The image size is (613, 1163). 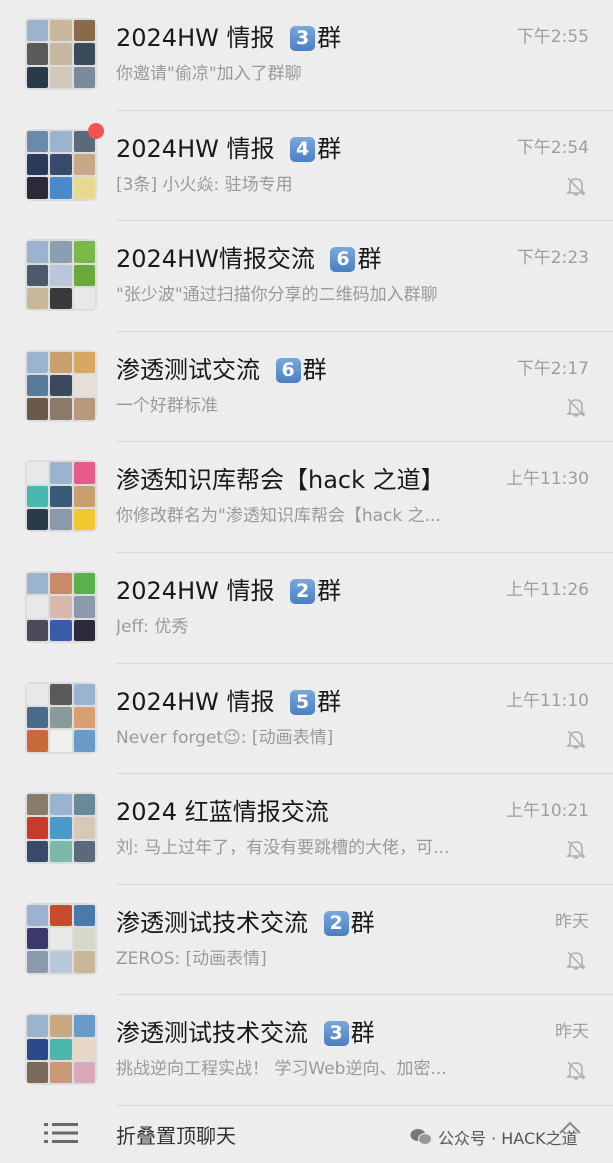 I want to click on chat-name: 2024HW 情报 2群, so click(x=309, y=591).